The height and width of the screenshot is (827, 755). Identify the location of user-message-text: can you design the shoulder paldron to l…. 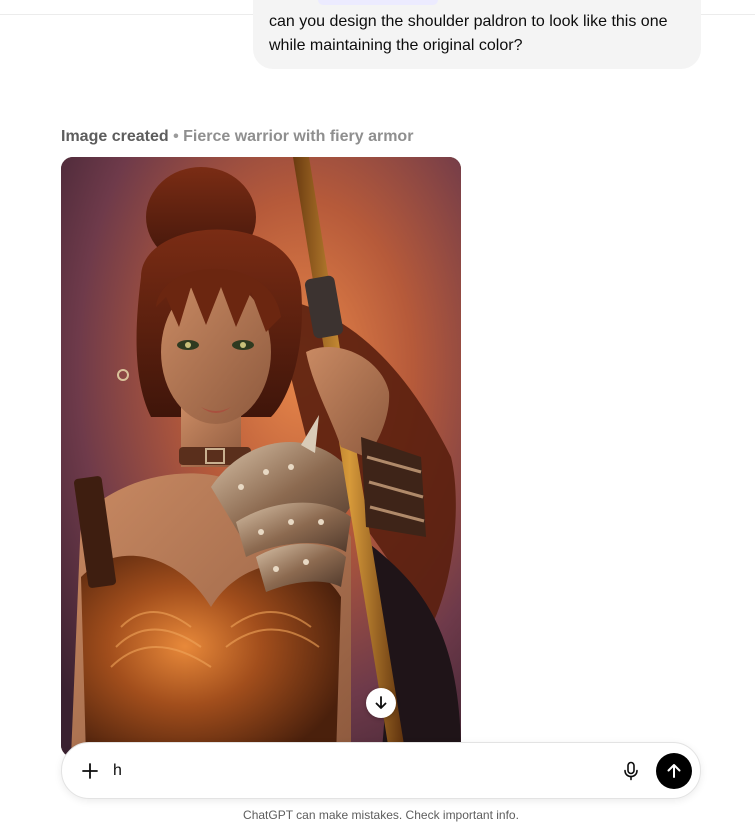
(468, 33).